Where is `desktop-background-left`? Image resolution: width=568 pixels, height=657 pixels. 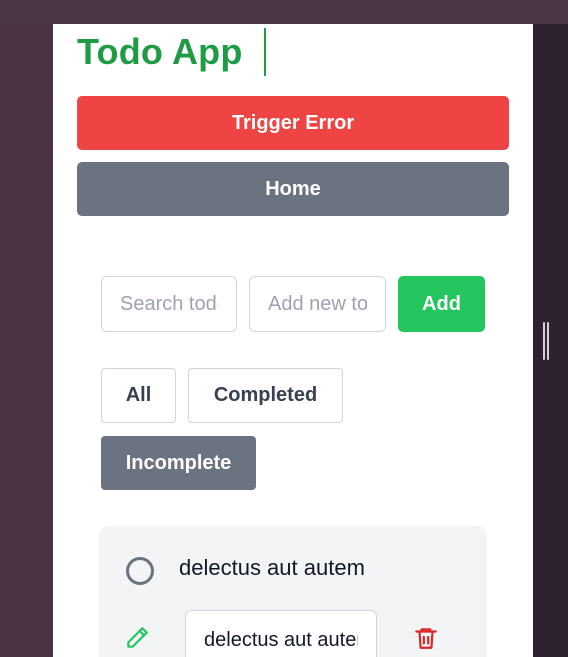 desktop-background-left is located at coordinates (26, 328).